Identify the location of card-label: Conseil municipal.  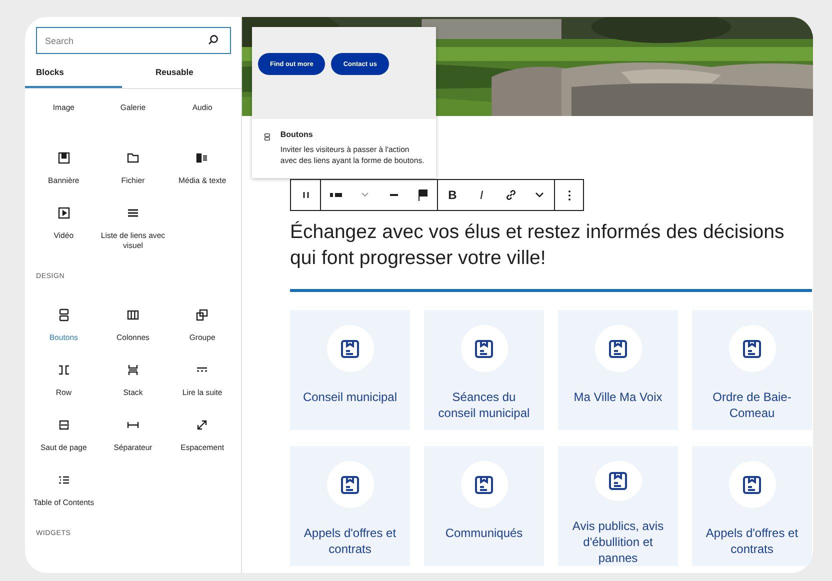
(350, 397).